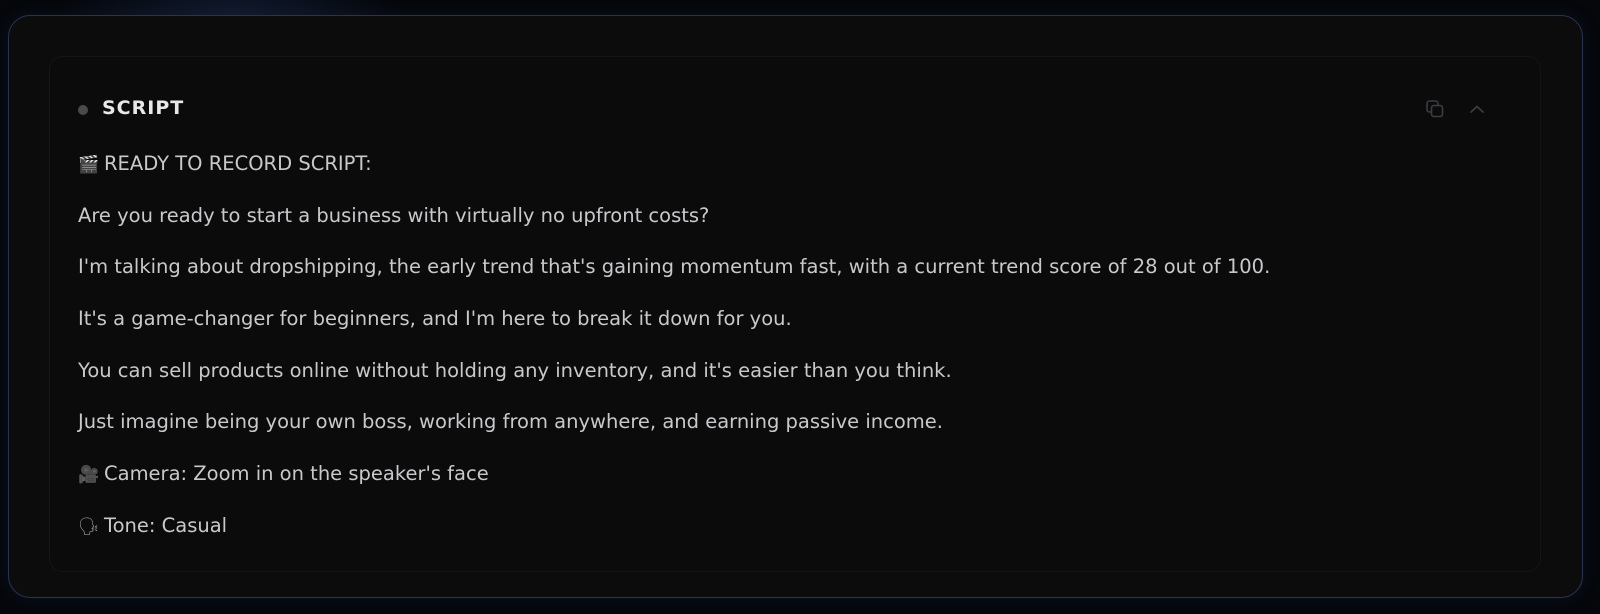 The width and height of the screenshot is (1600, 614). Describe the element at coordinates (89, 475) in the screenshot. I see `camera-icon: 🎥` at that location.